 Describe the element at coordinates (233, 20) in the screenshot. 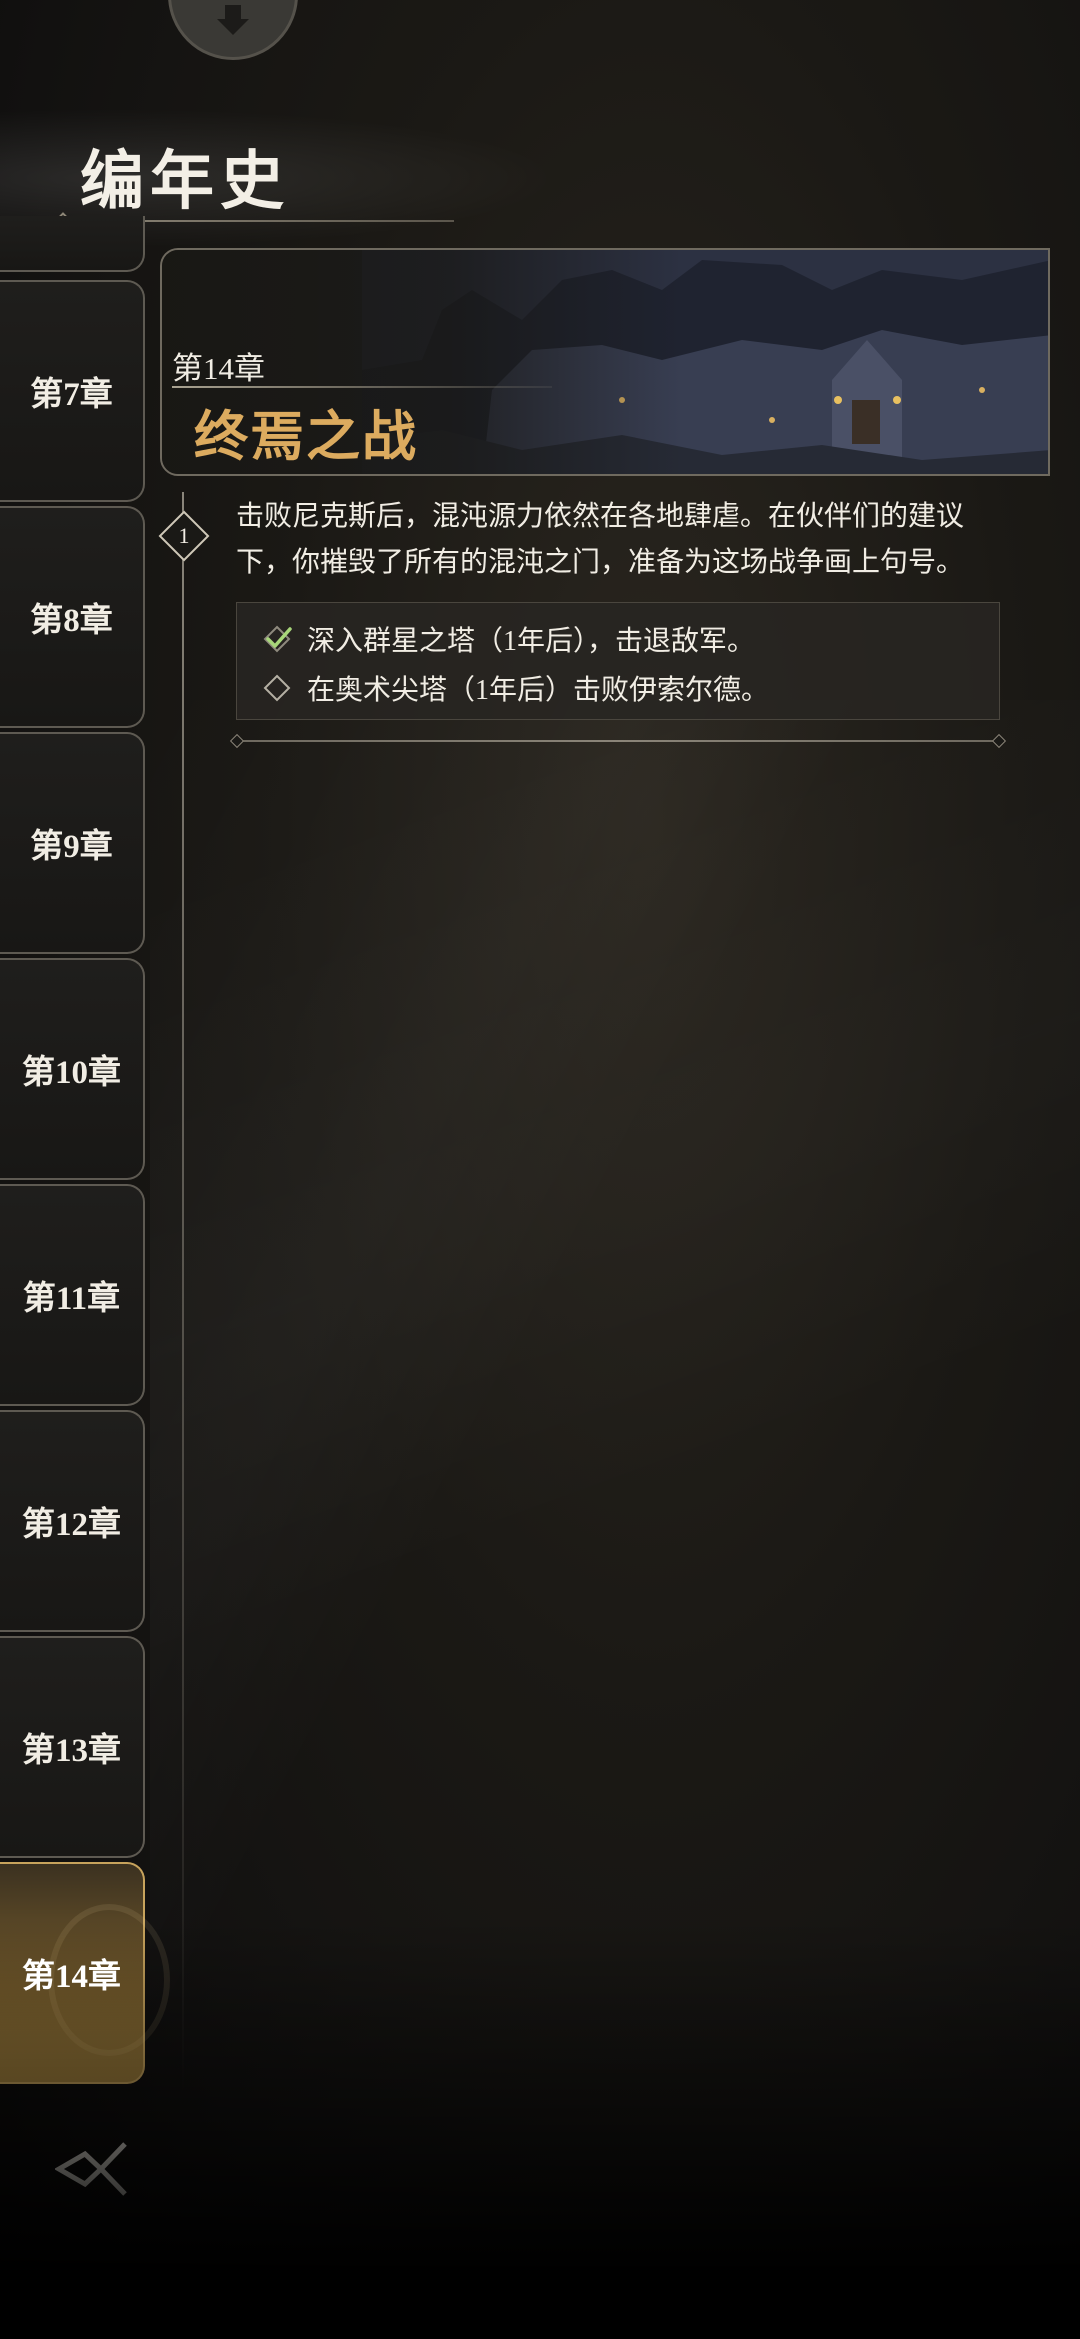

I see `arrow-down-icon` at that location.